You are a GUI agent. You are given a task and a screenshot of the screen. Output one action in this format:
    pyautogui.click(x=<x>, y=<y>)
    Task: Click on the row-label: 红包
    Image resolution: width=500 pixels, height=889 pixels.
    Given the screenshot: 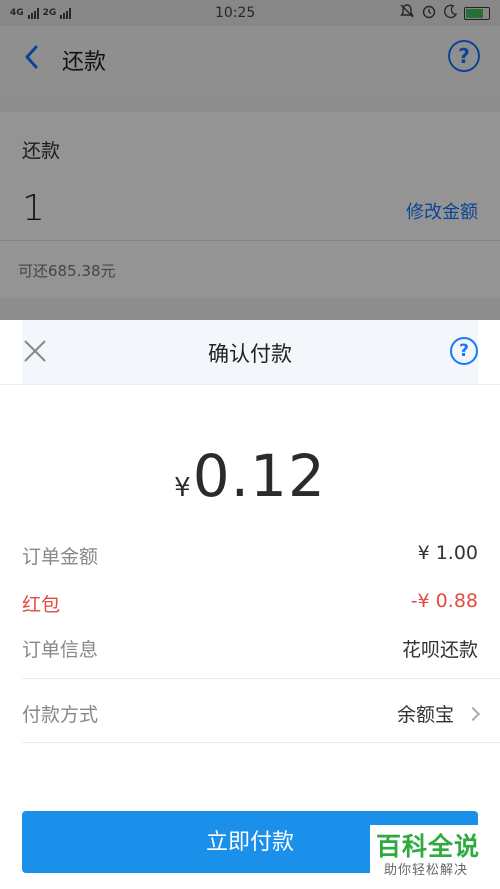 What is the action you would take?
    pyautogui.click(x=41, y=605)
    